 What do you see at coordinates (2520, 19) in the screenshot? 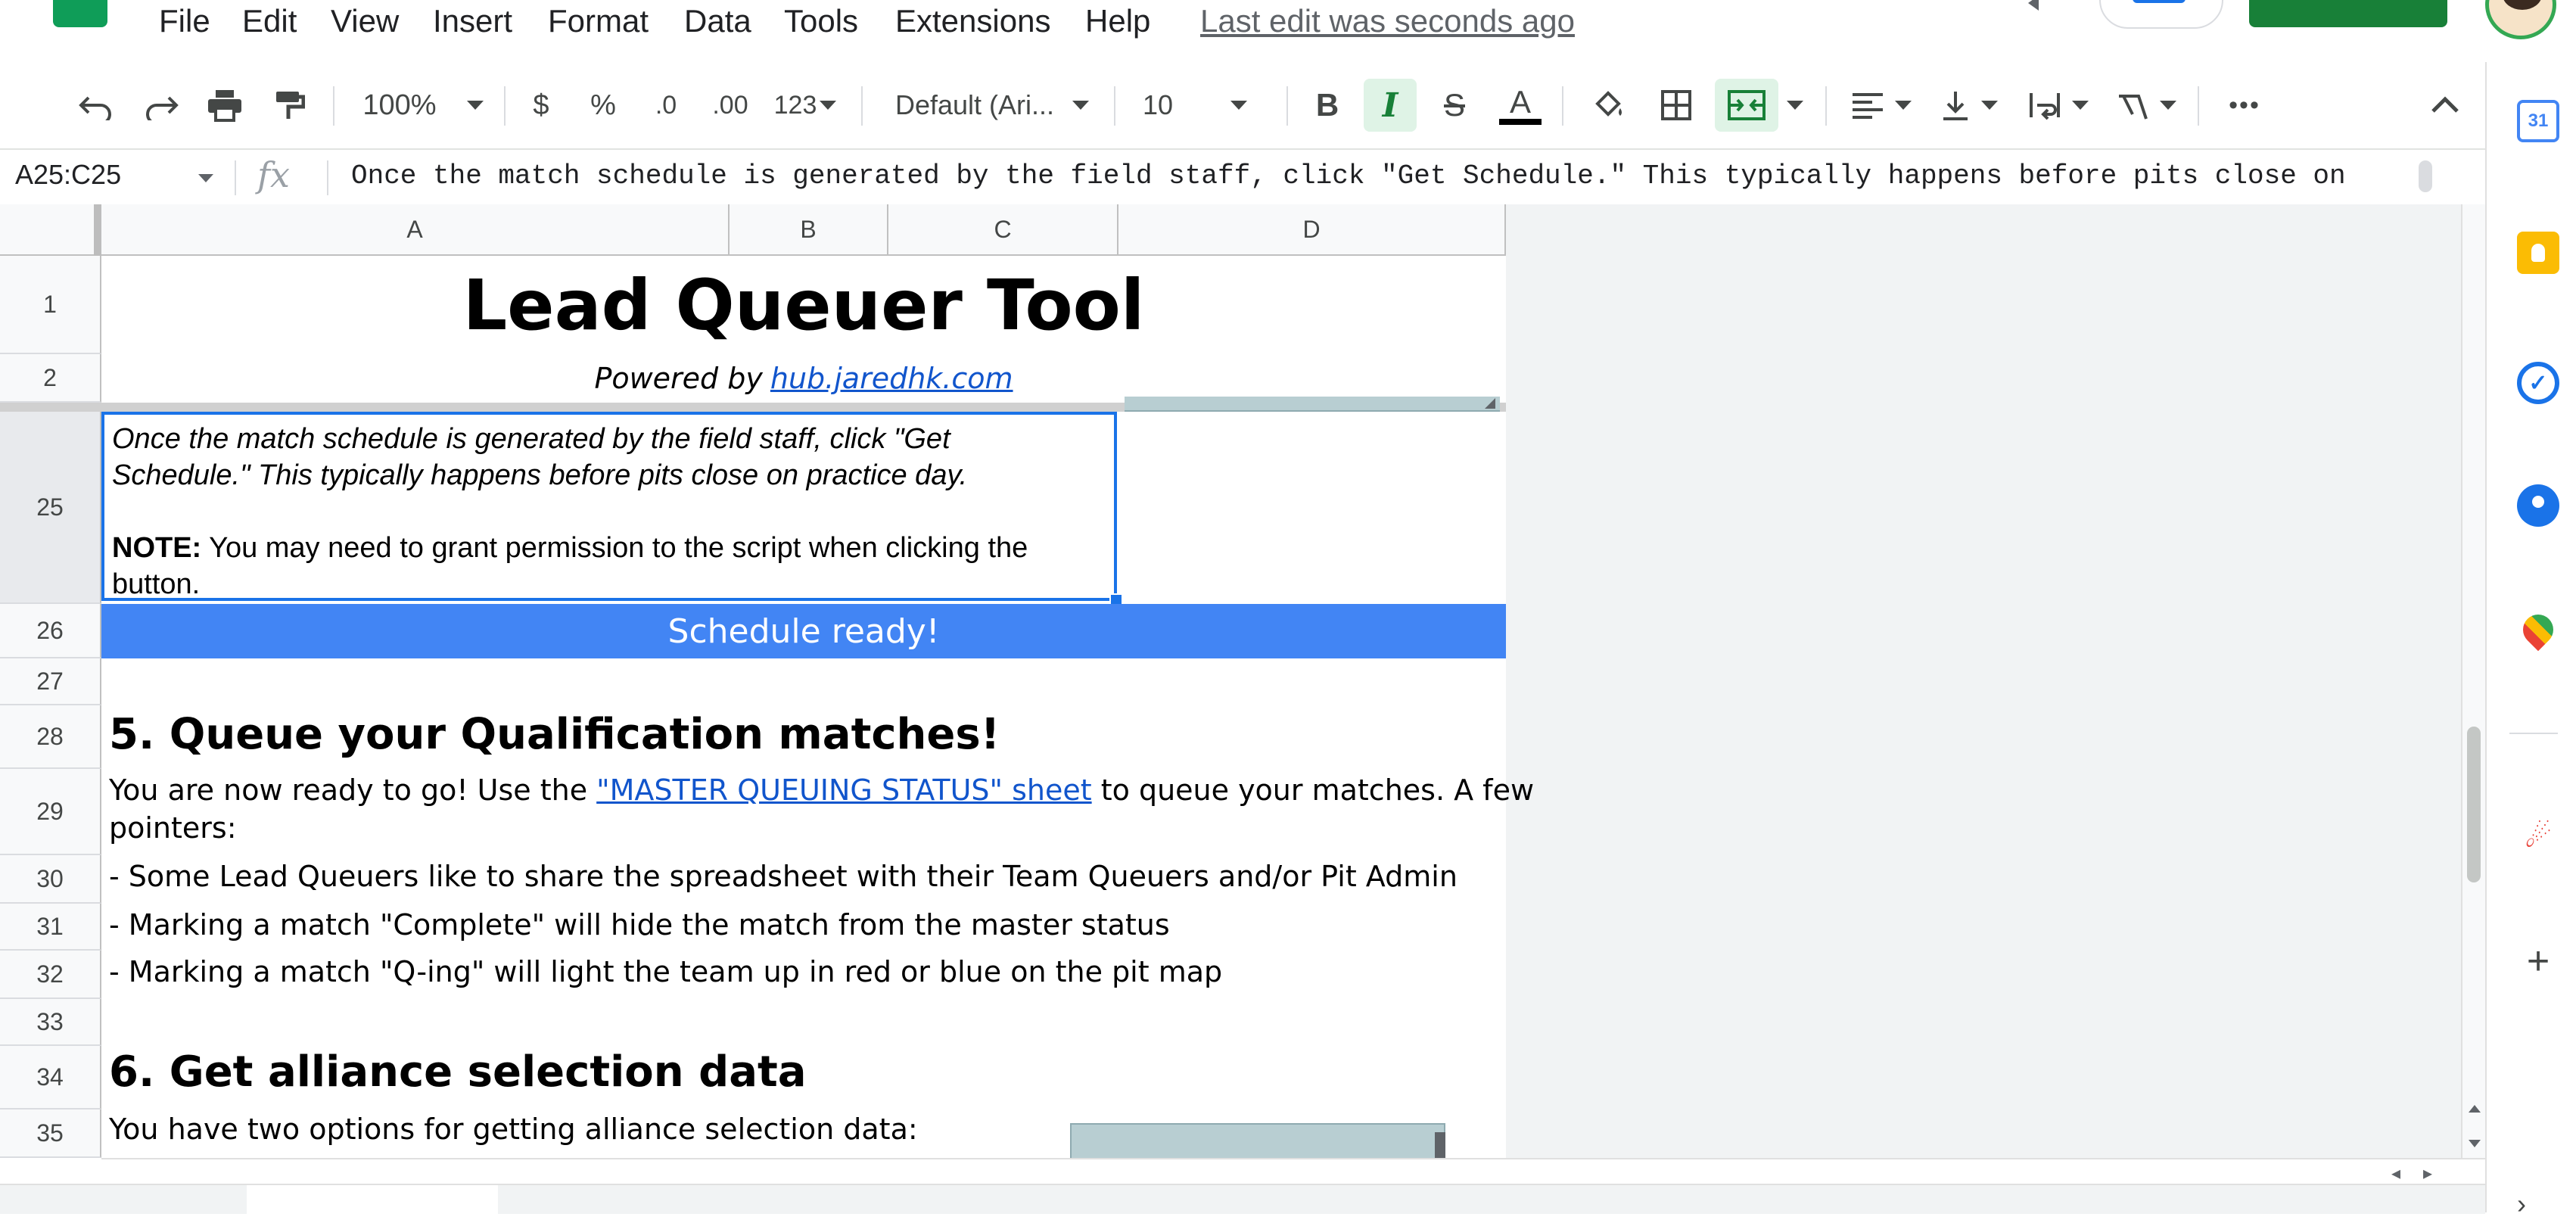
I see `account-avatar` at bounding box center [2520, 19].